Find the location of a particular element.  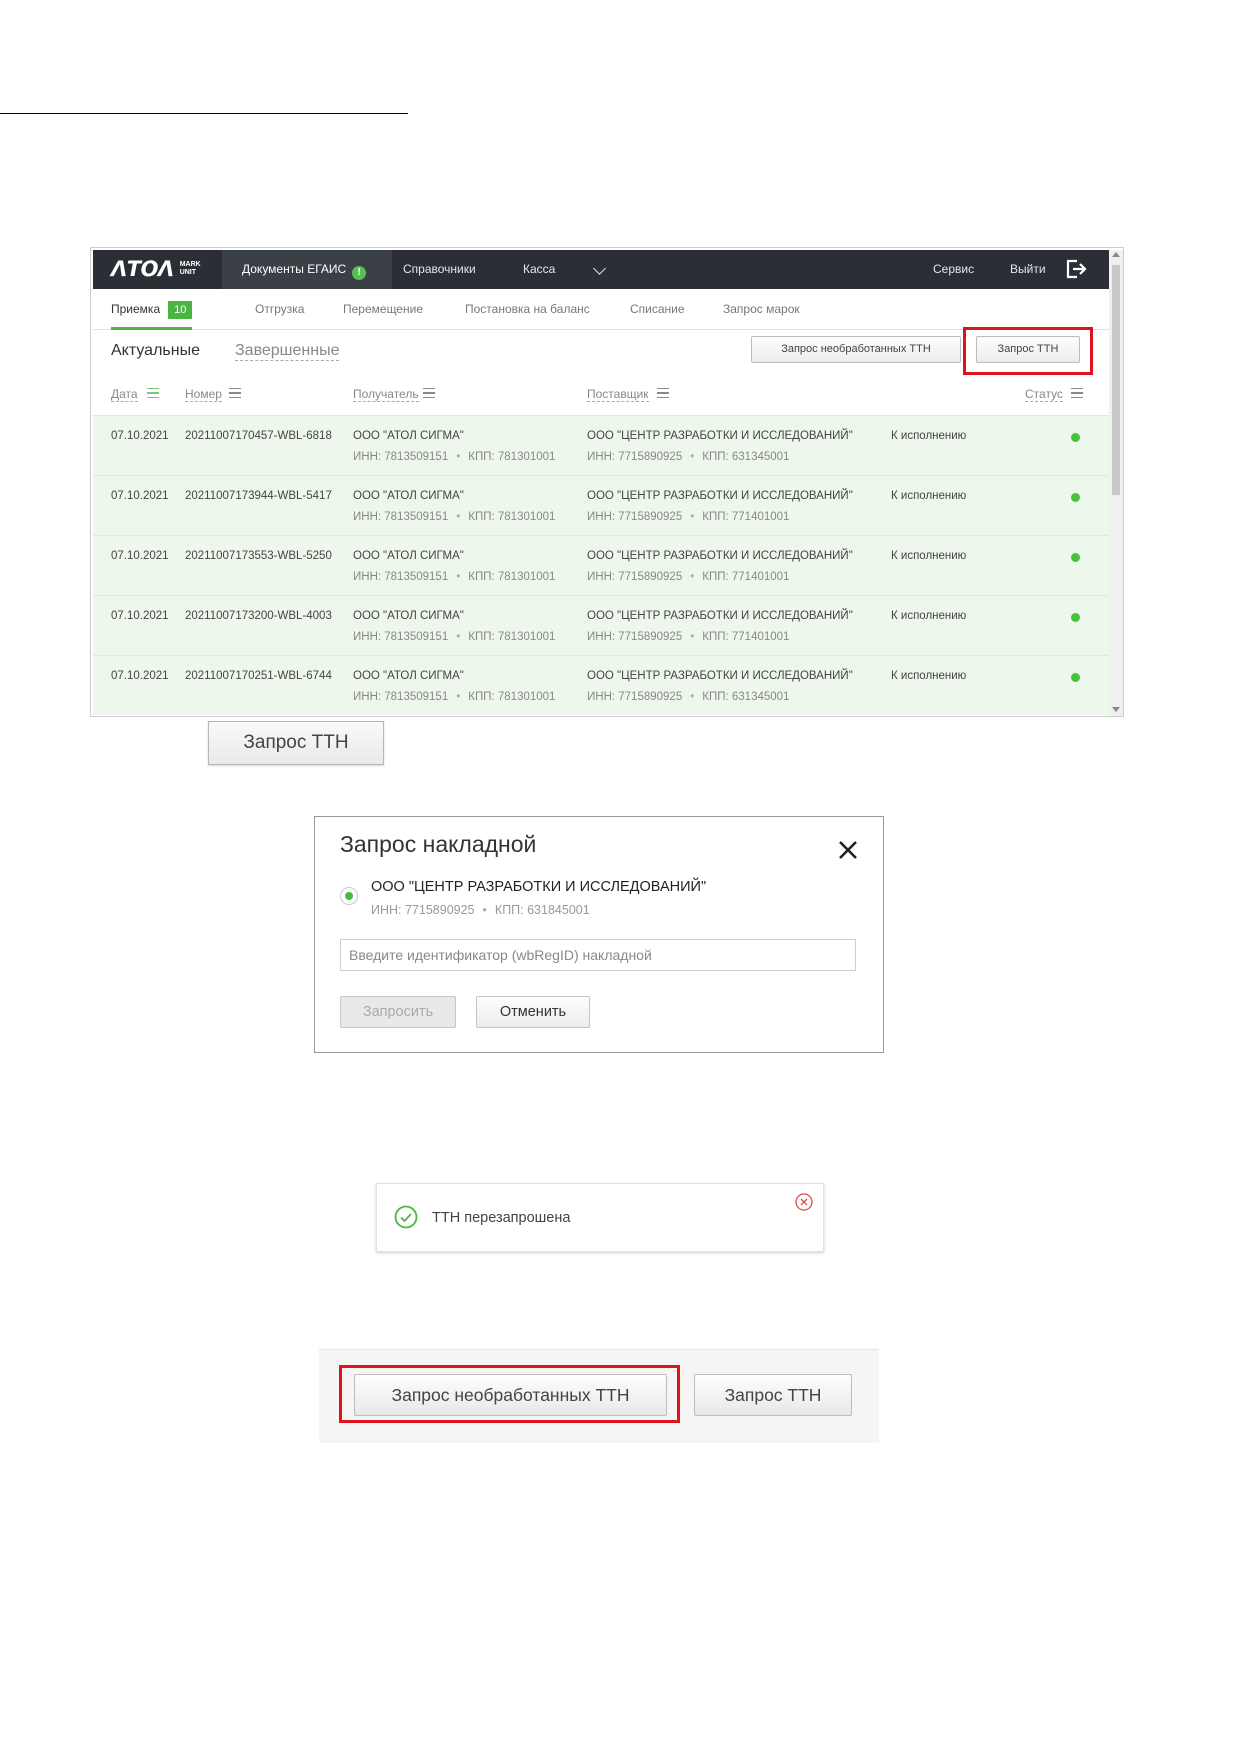

tab-actual: Актуальные is located at coordinates (155, 351).